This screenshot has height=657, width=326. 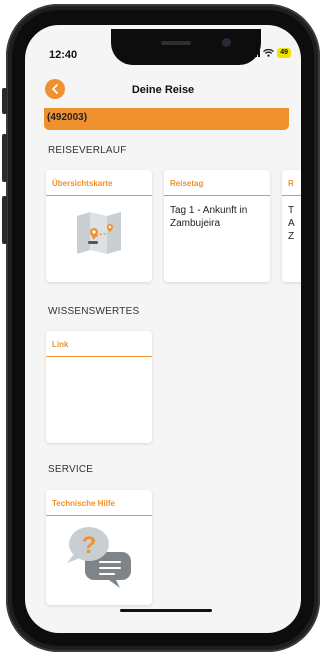 What do you see at coordinates (4, 158) in the screenshot?
I see `volume-up-button` at bounding box center [4, 158].